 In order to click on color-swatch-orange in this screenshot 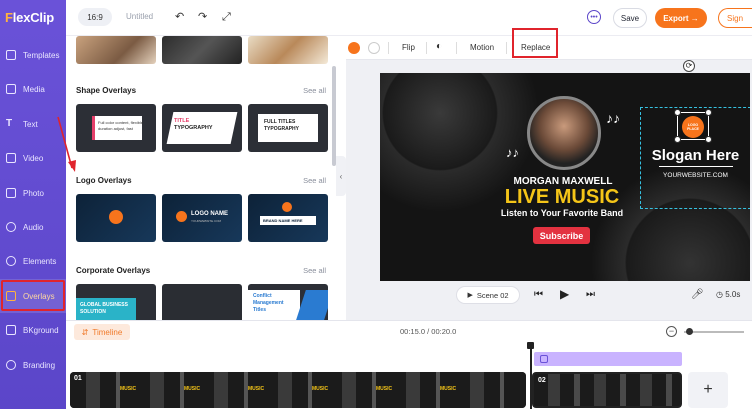, I will do `click(354, 48)`.